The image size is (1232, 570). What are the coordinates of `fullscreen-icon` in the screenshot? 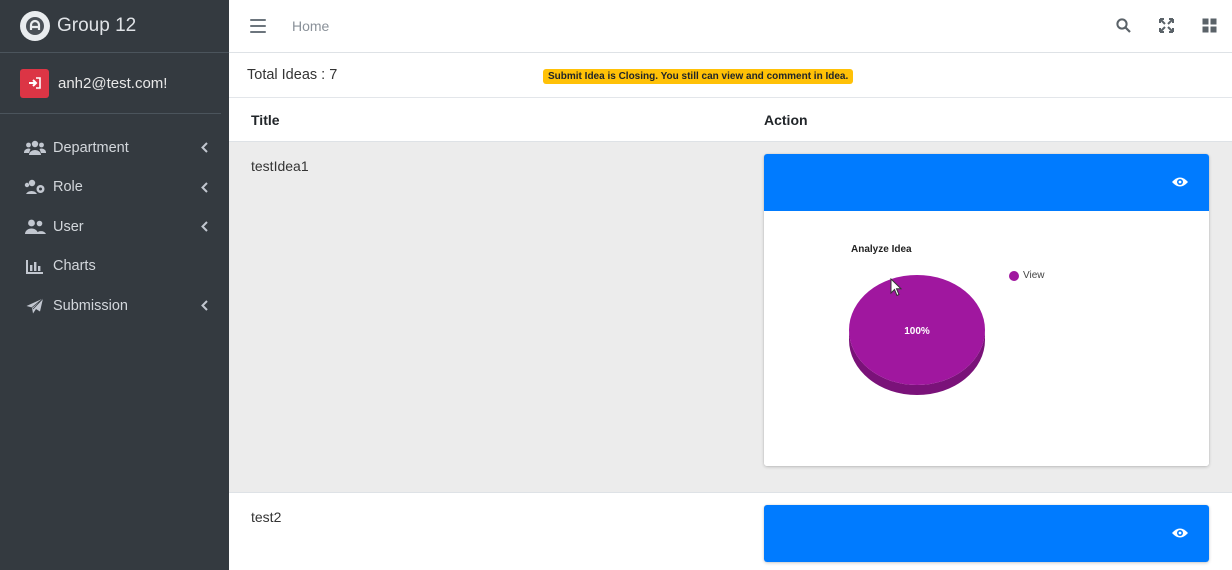 It's located at (1166, 25).